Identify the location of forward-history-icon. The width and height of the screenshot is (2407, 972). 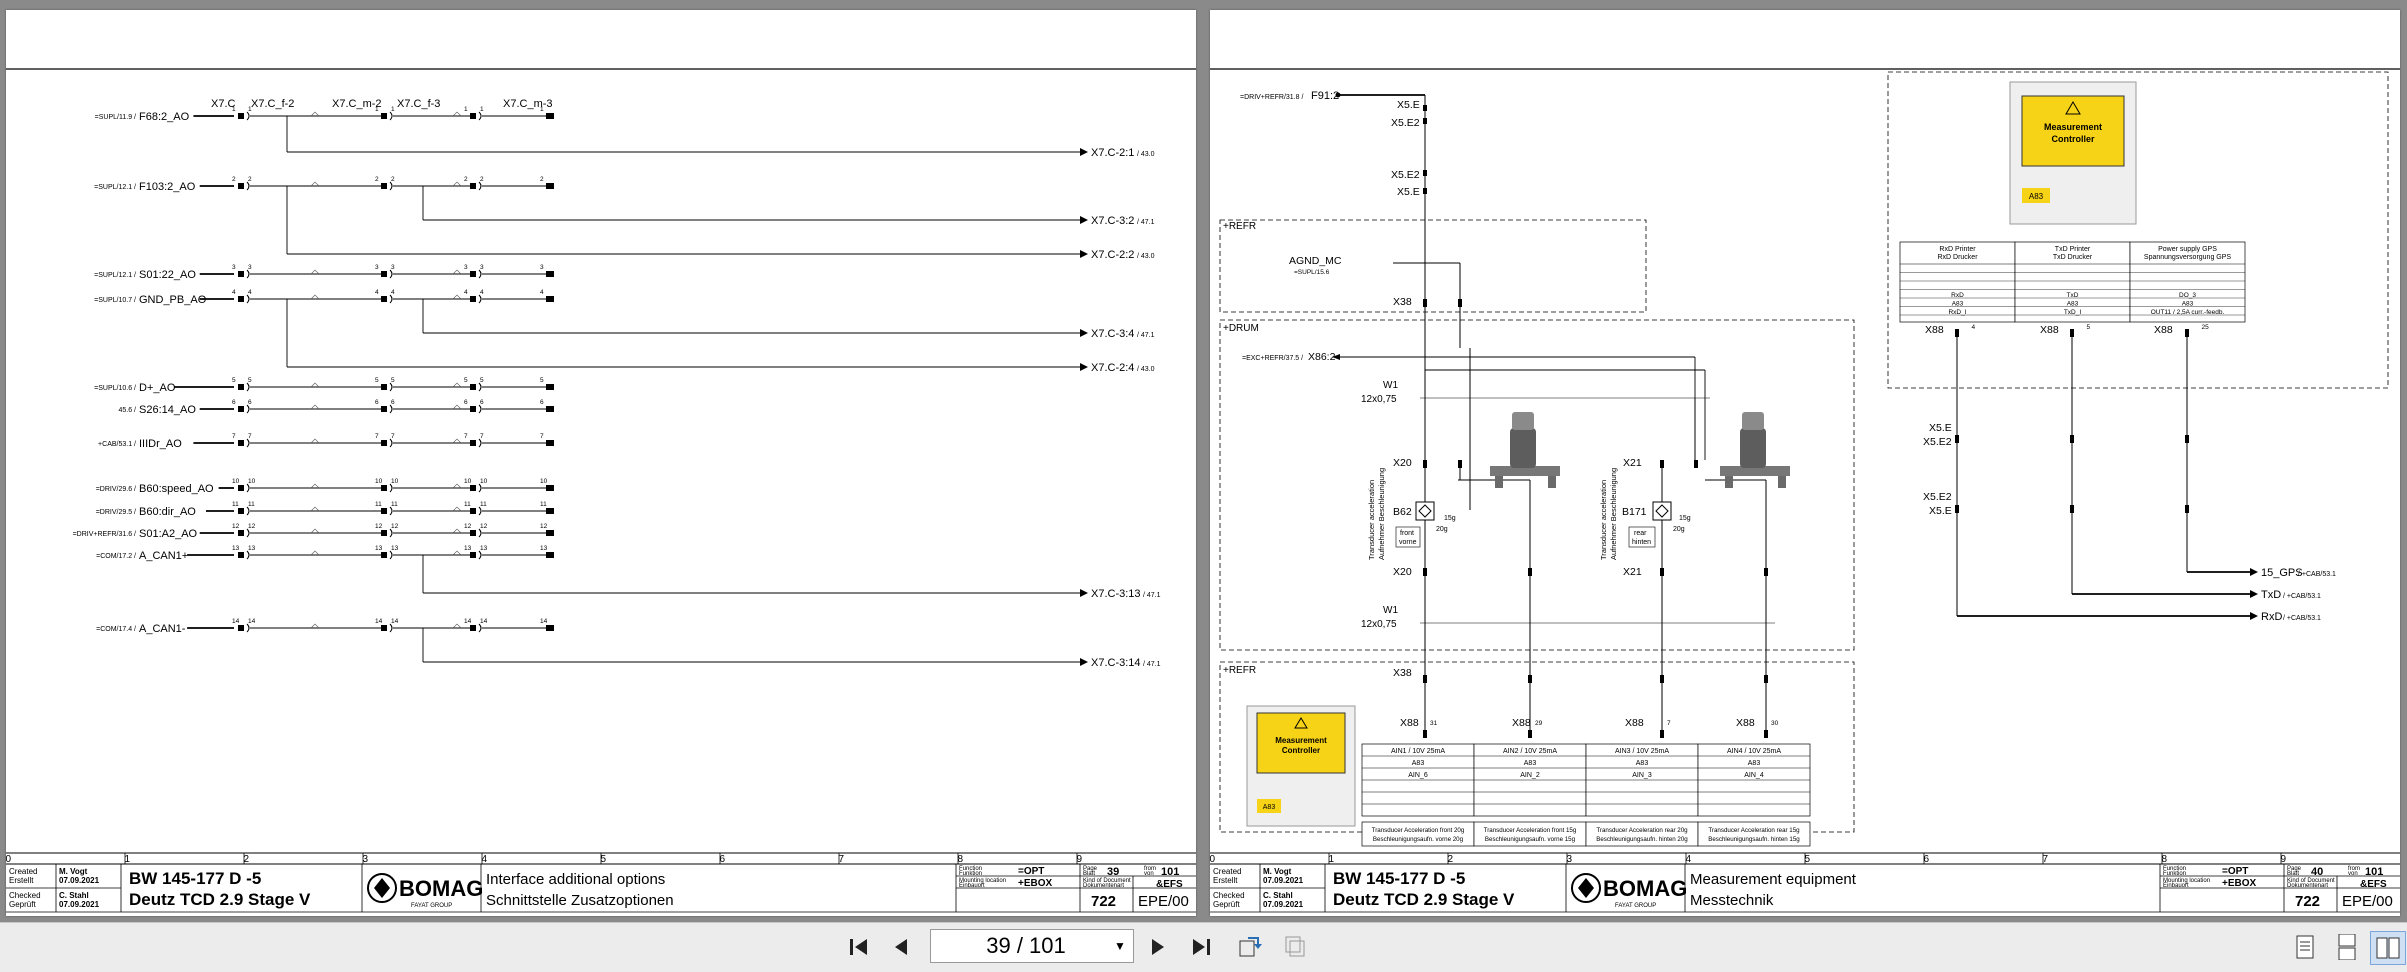
(1295, 947).